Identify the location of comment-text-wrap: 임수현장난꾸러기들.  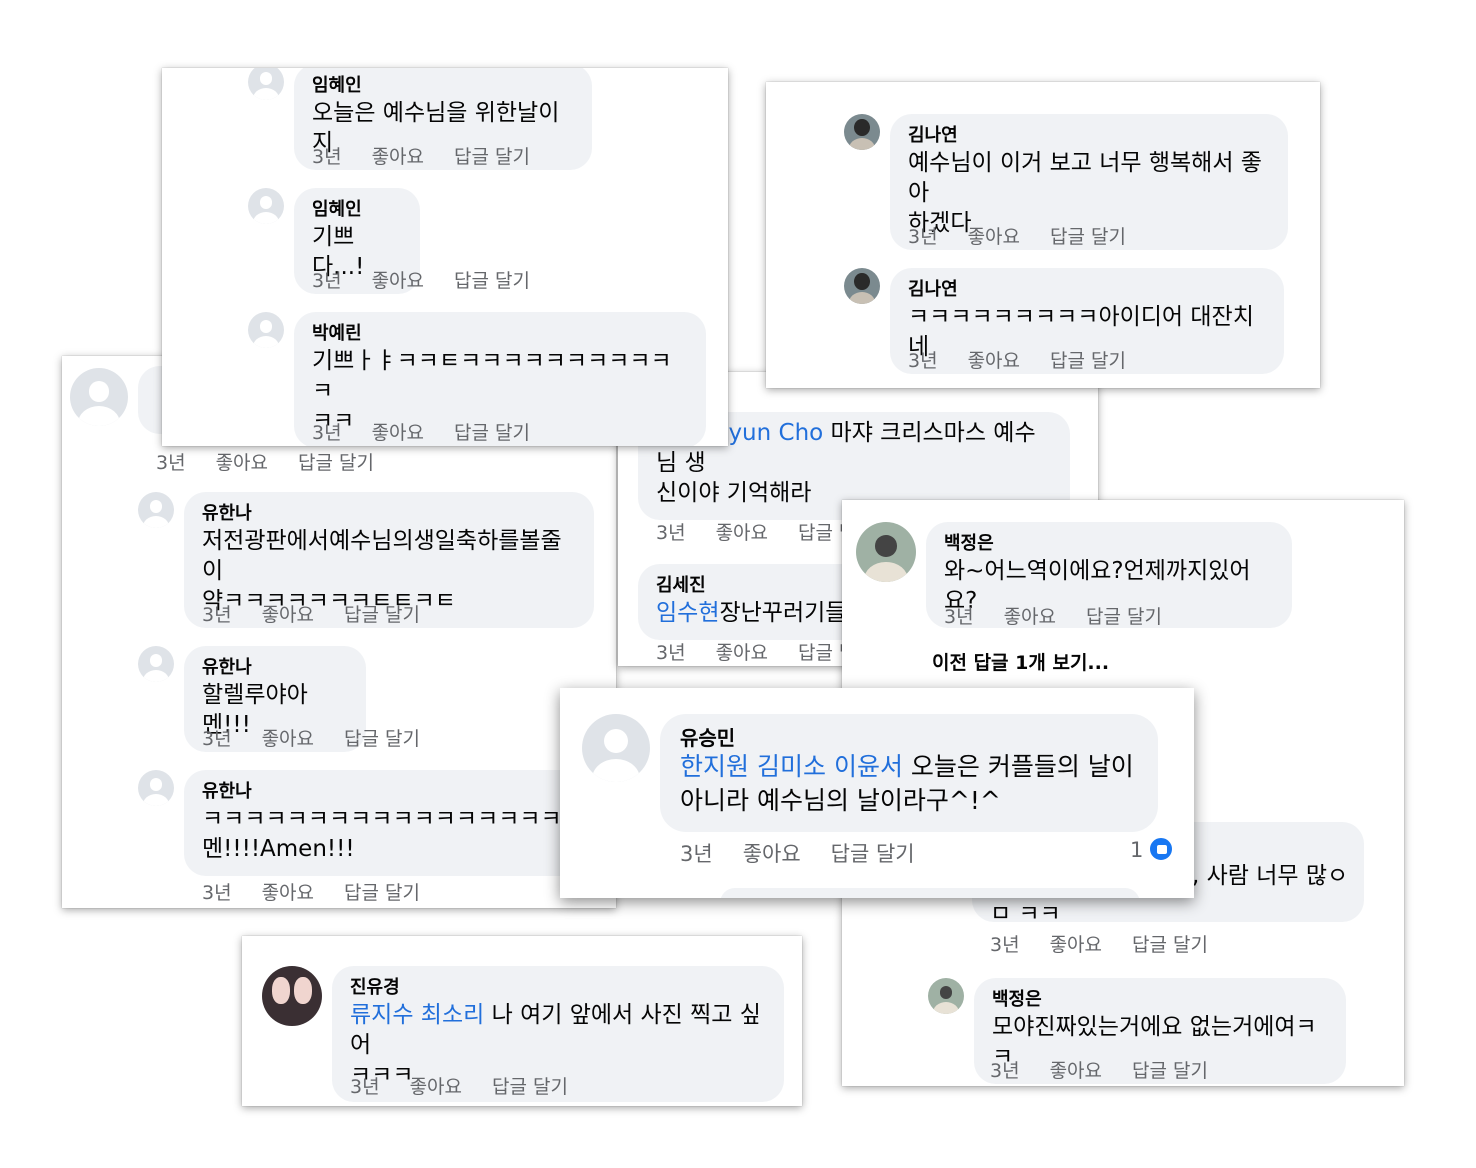
(758, 613).